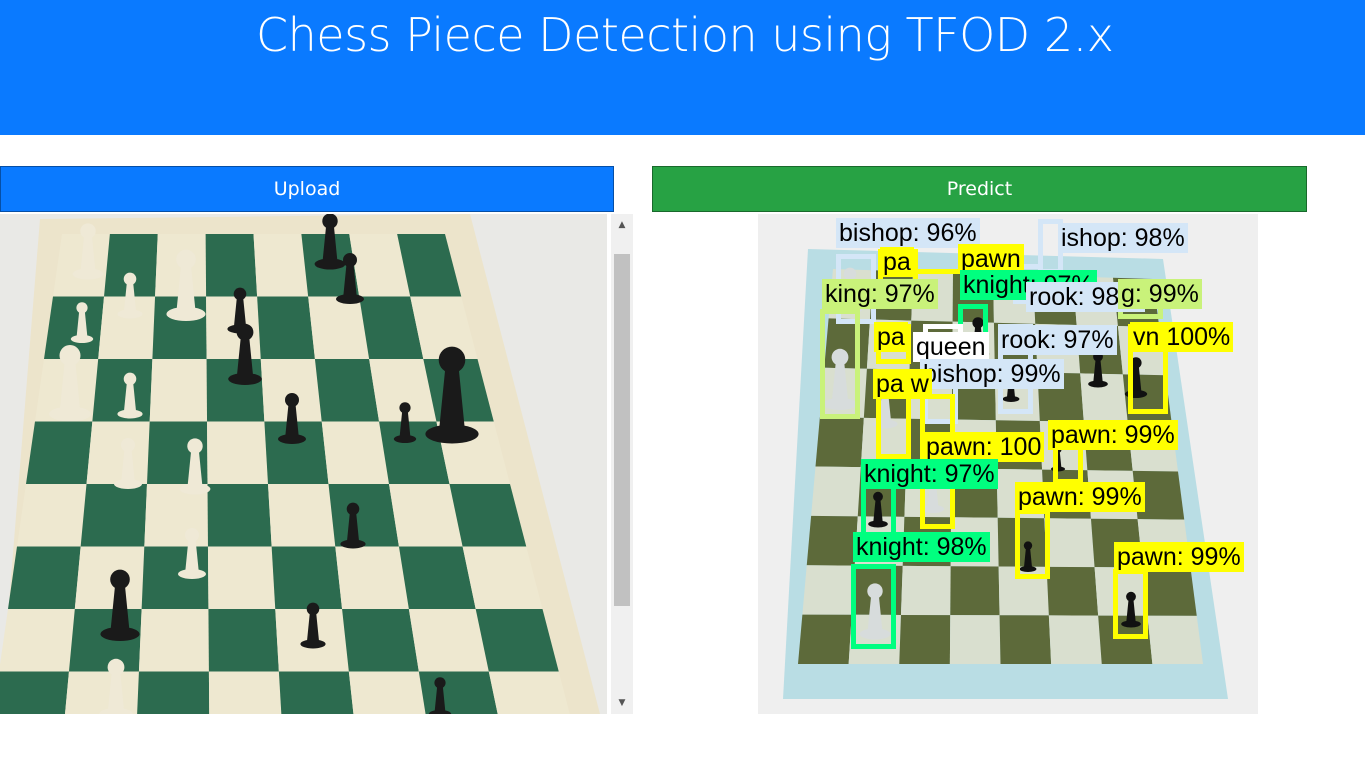  I want to click on king-detection-label: king: 97%, so click(880, 294).